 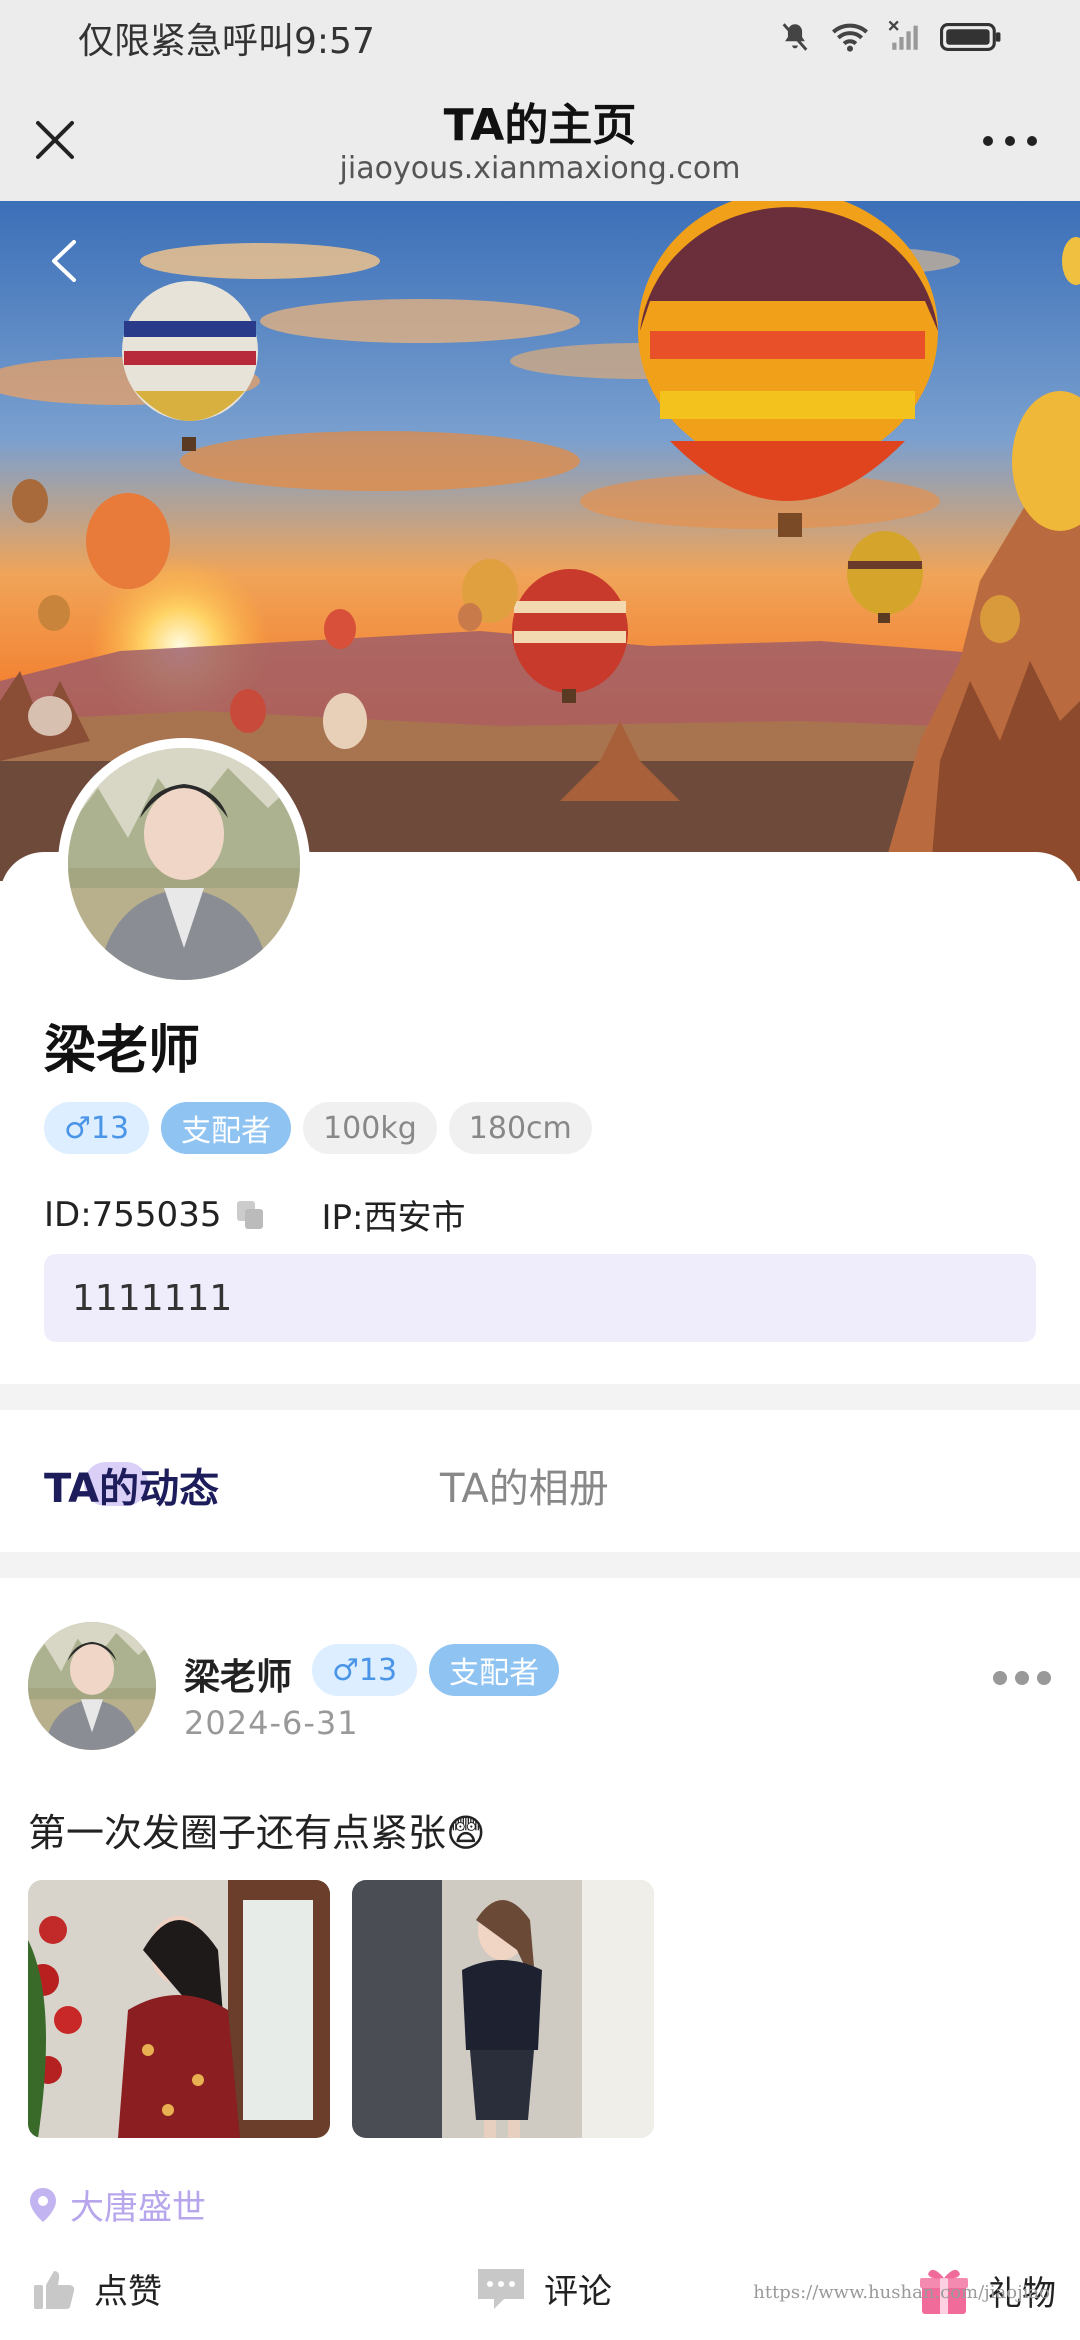 What do you see at coordinates (850, 37) in the screenshot?
I see `wifi-icon` at bounding box center [850, 37].